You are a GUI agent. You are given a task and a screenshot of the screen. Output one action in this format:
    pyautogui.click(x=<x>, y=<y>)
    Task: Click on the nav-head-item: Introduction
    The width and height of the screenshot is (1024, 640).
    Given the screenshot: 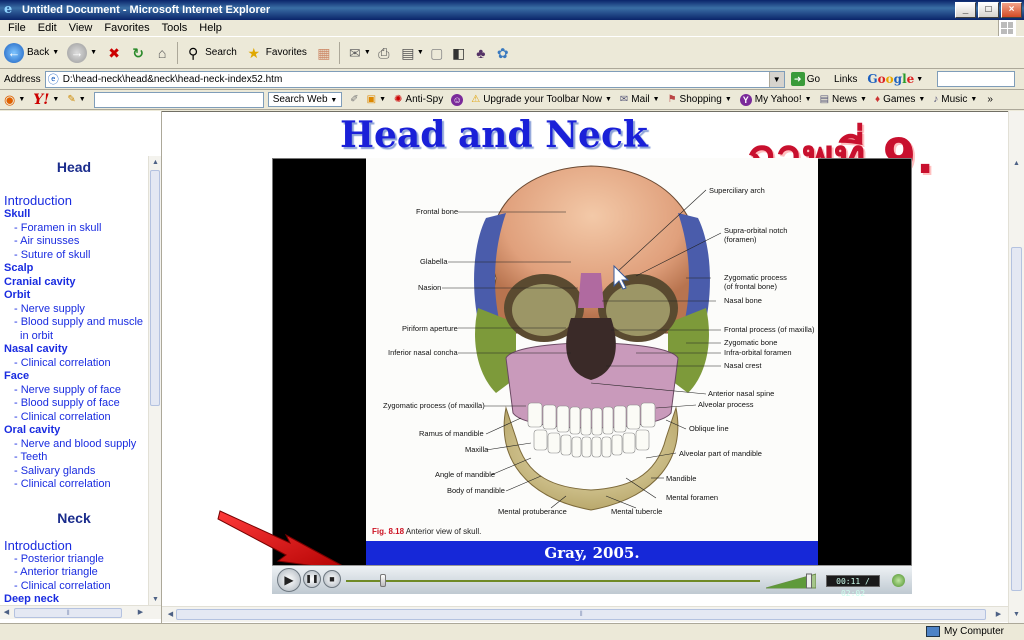 What is the action you would take?
    pyautogui.click(x=76, y=200)
    